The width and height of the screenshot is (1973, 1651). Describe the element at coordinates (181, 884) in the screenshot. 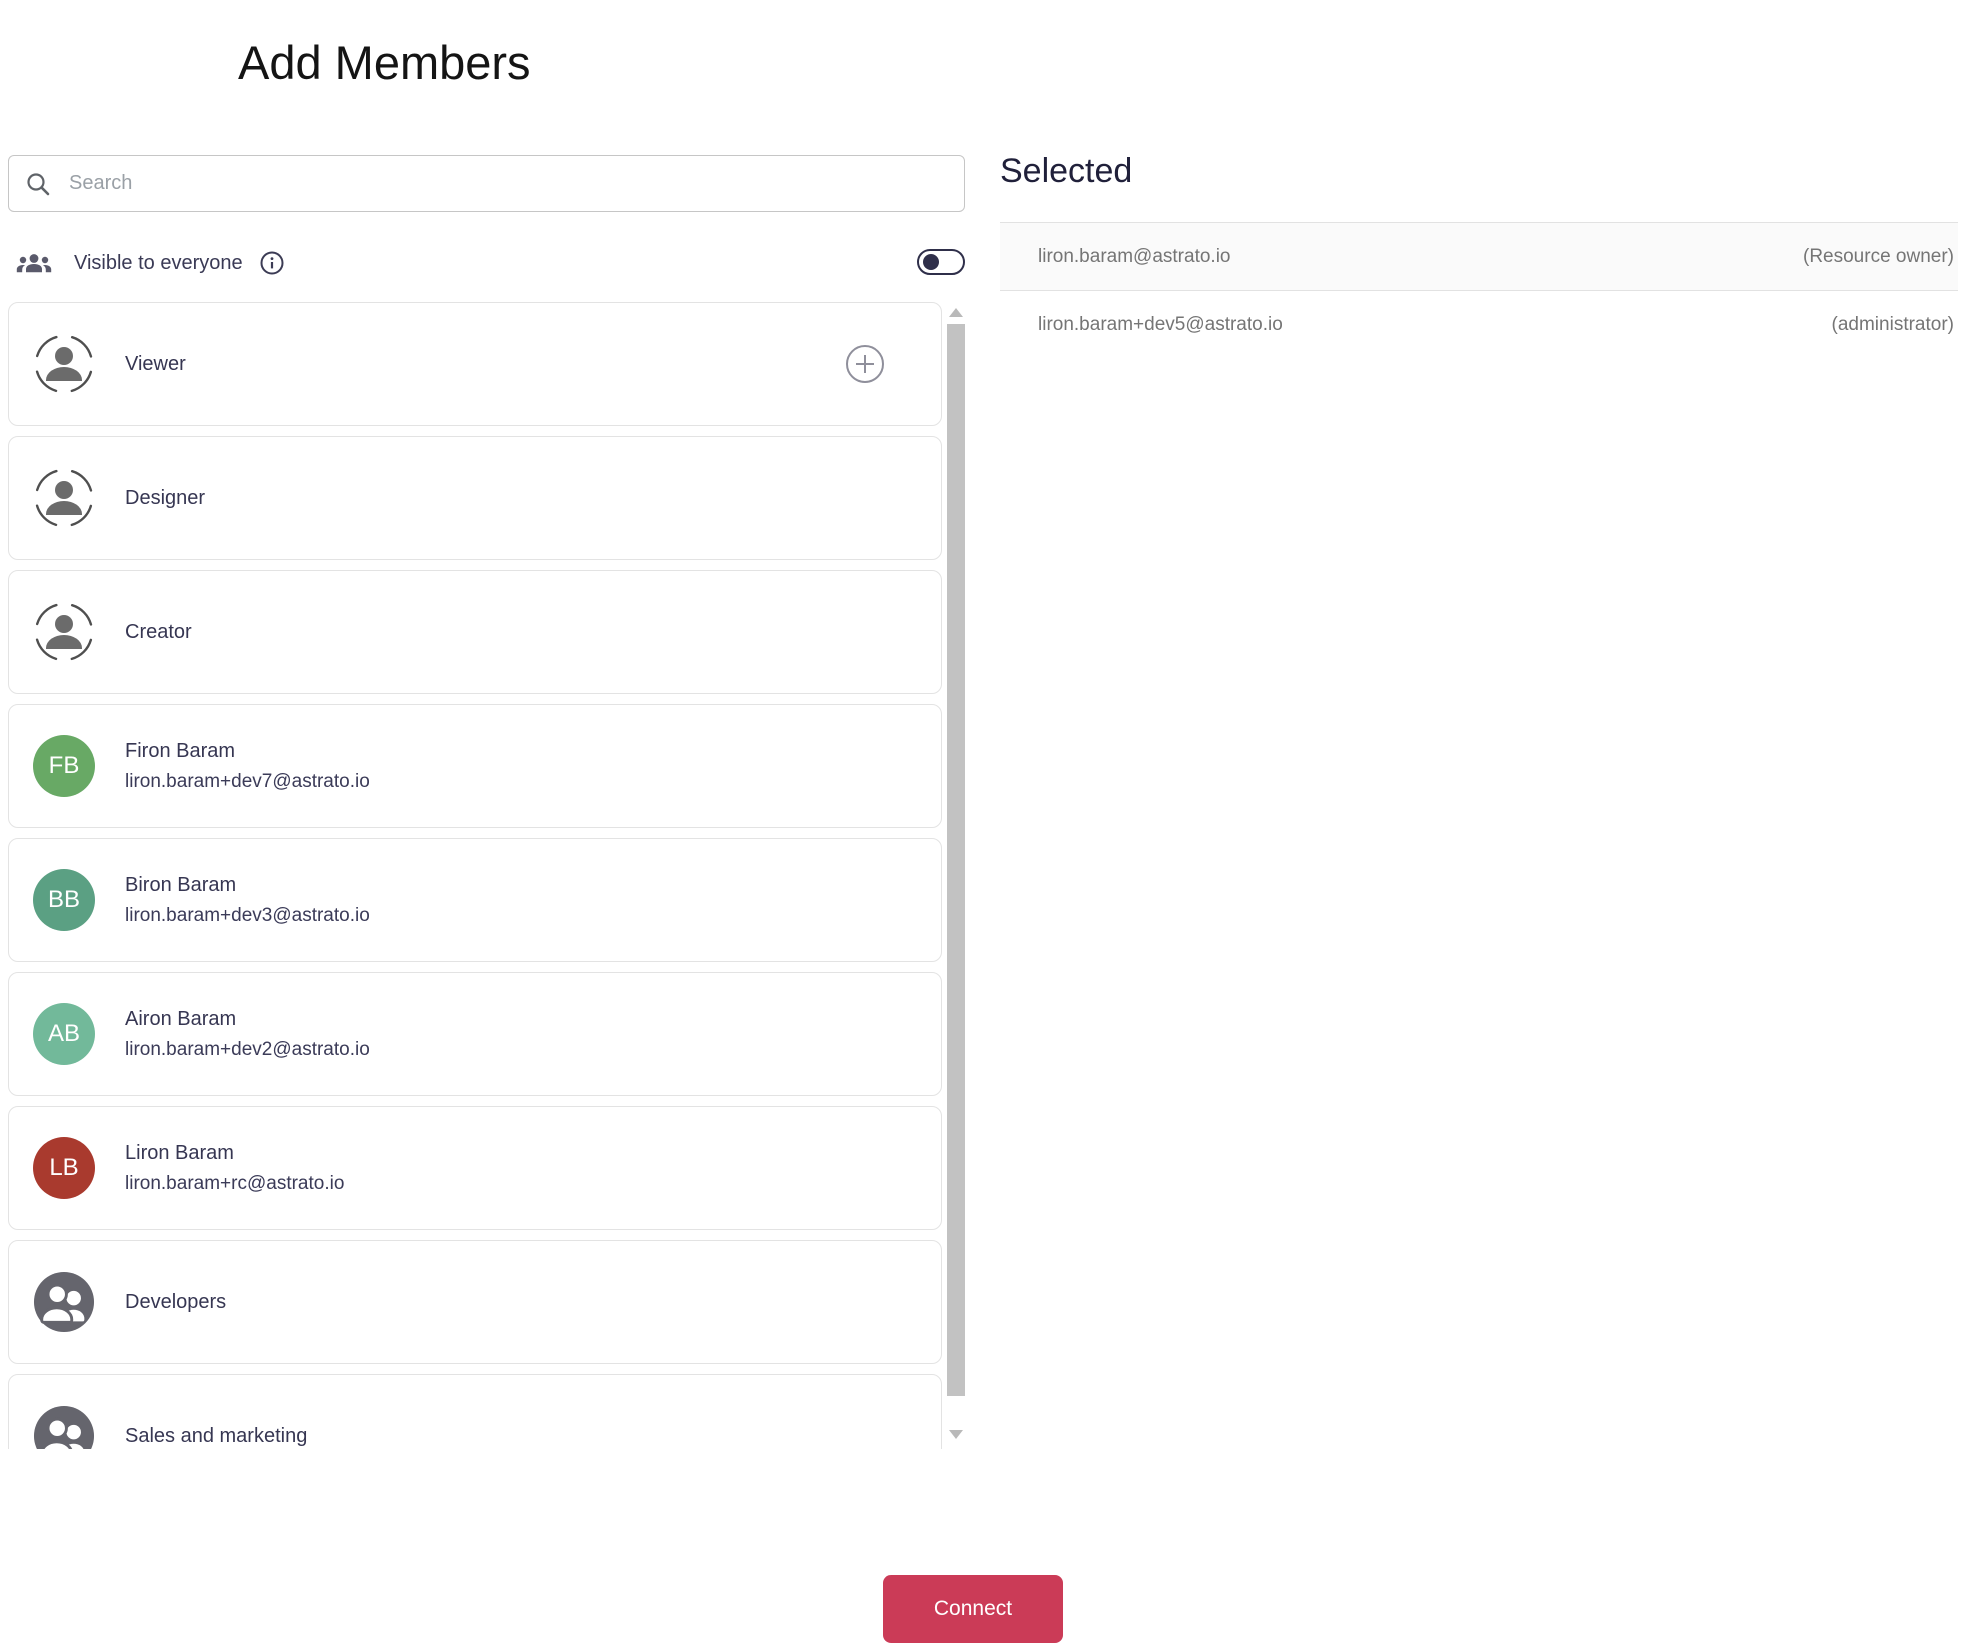

I see `user-name: Biron Baram` at that location.